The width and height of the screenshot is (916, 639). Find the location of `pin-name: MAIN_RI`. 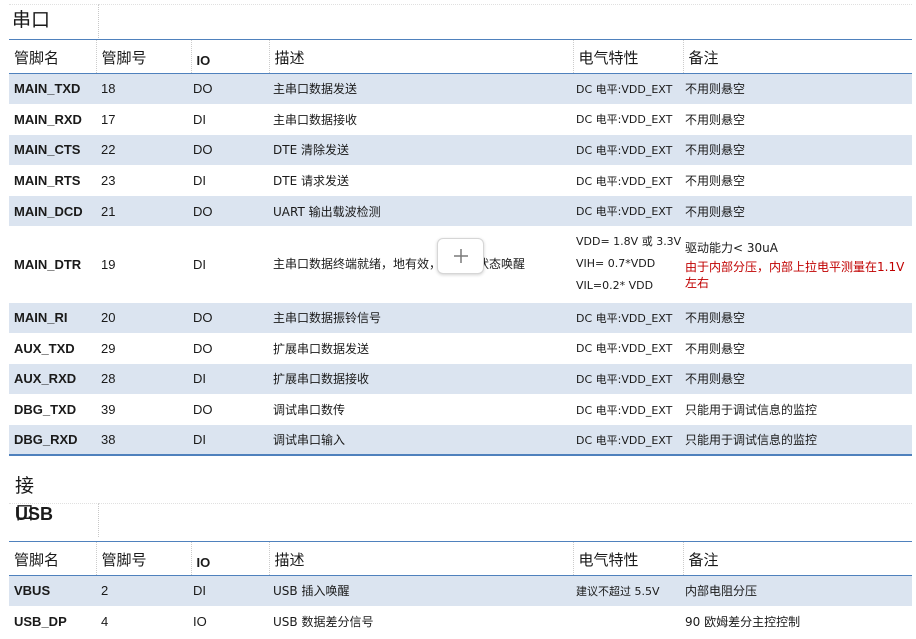

pin-name: MAIN_RI is located at coordinates (52, 318).